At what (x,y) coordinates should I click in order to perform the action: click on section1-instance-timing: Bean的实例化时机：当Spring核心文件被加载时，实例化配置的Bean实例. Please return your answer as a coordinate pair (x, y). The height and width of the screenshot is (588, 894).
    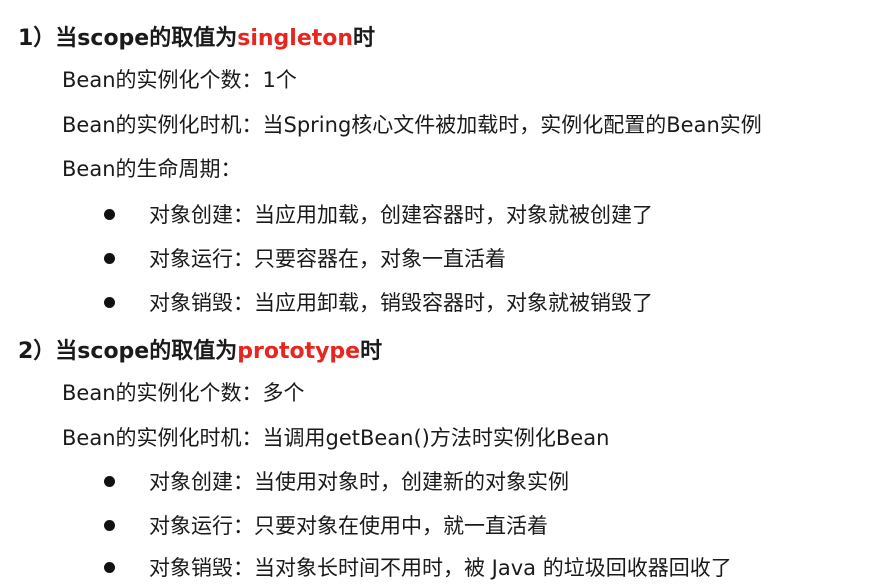
    Looking at the image, I should click on (412, 125).